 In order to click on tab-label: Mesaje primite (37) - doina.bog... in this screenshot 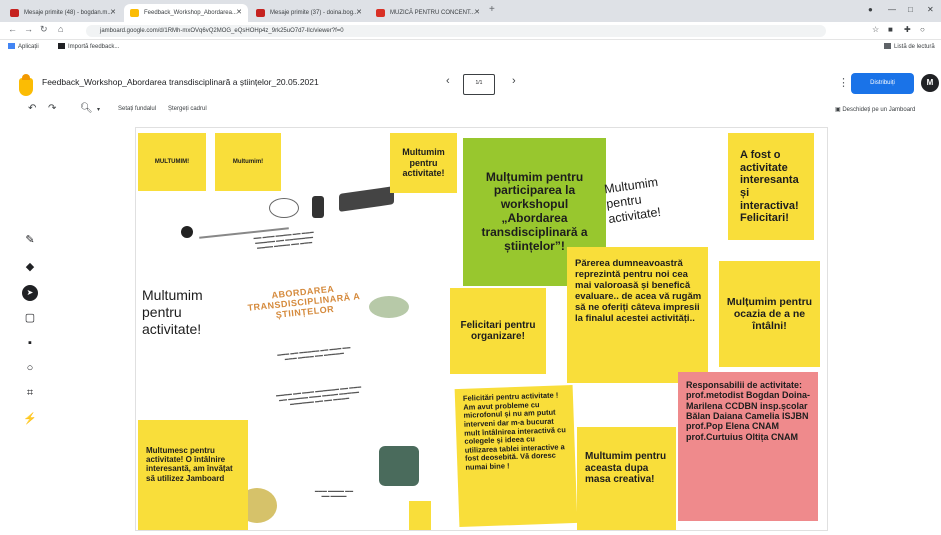, I will do `click(314, 13)`.